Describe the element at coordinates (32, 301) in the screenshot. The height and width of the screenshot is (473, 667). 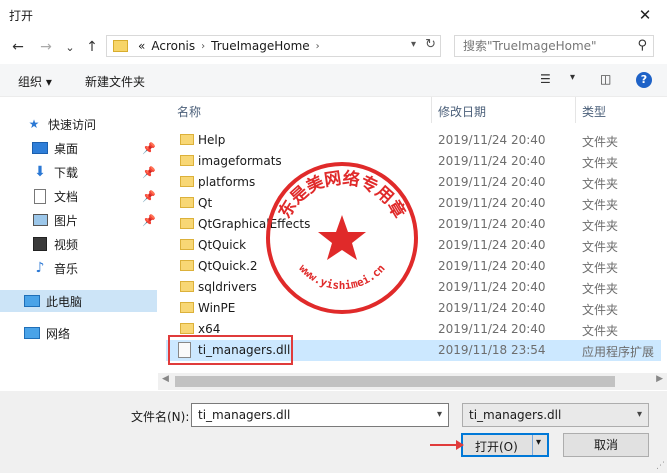
I see `computer-icon` at that location.